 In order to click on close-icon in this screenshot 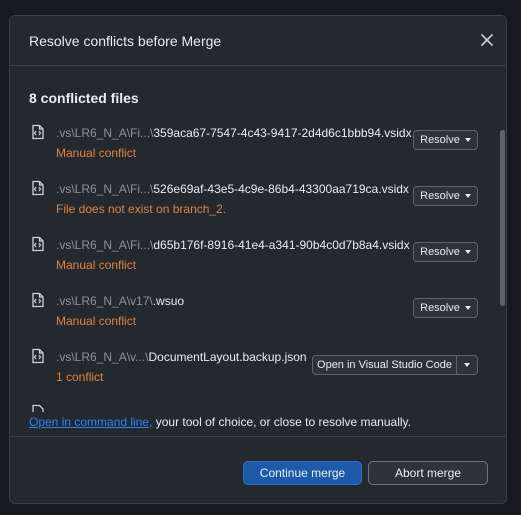, I will do `click(487, 40)`.